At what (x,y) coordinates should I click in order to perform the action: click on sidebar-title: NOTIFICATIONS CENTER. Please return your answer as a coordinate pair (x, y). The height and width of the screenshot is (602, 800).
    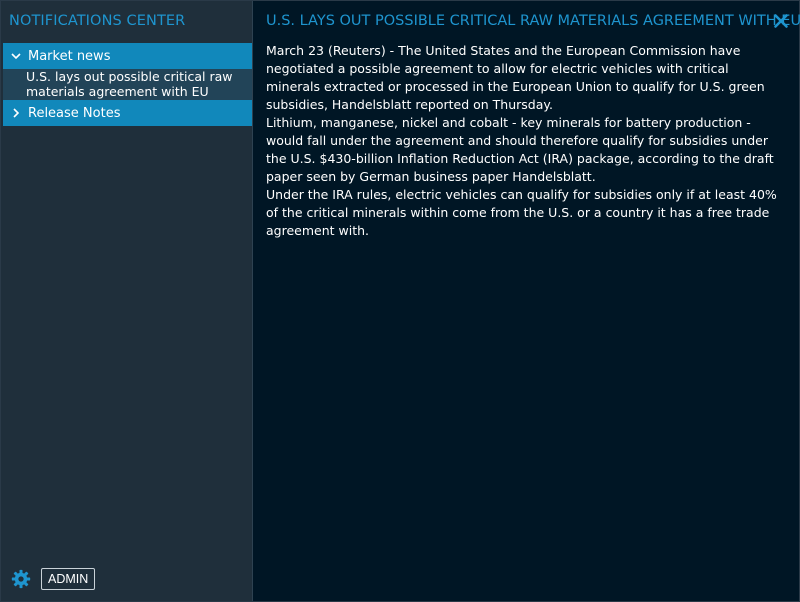
    Looking at the image, I should click on (97, 21).